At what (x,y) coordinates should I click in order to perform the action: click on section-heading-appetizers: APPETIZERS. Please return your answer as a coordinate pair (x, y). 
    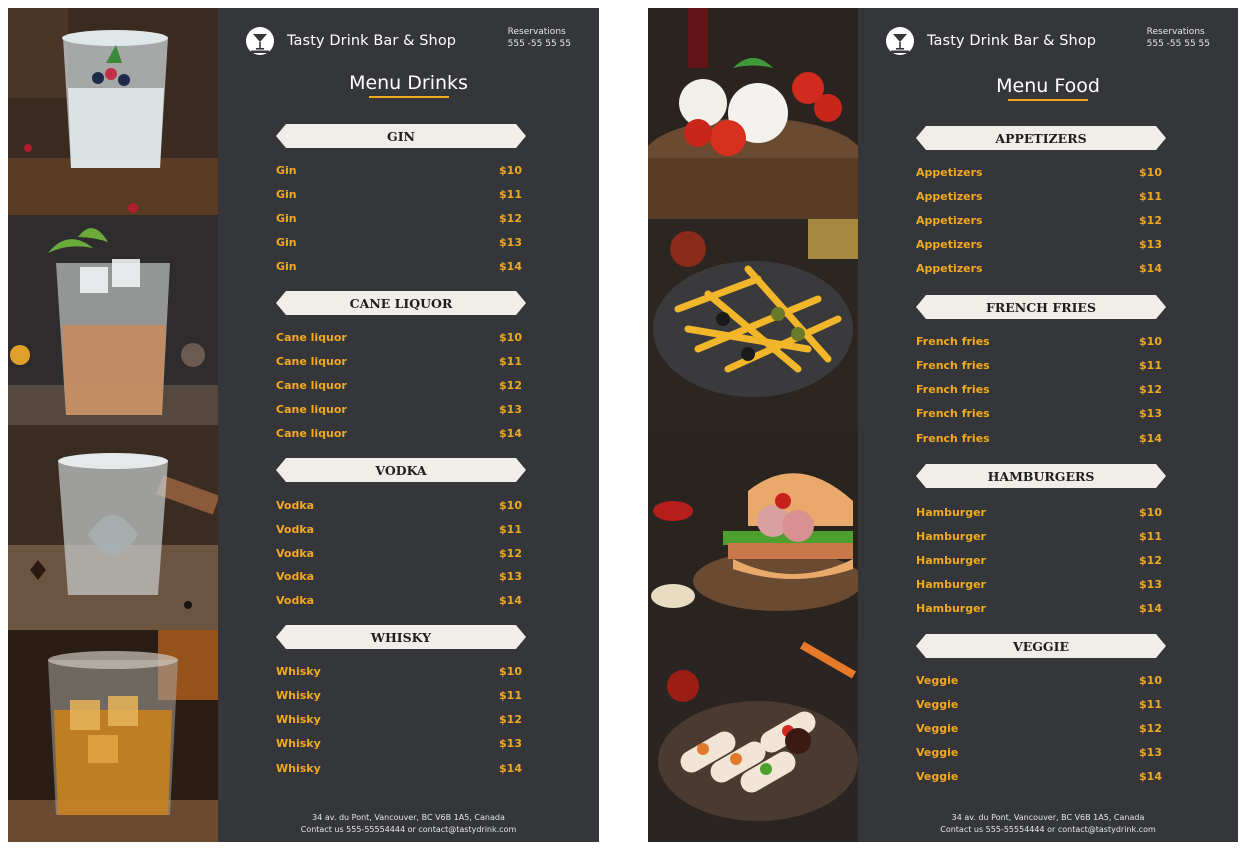
    Looking at the image, I should click on (1041, 138).